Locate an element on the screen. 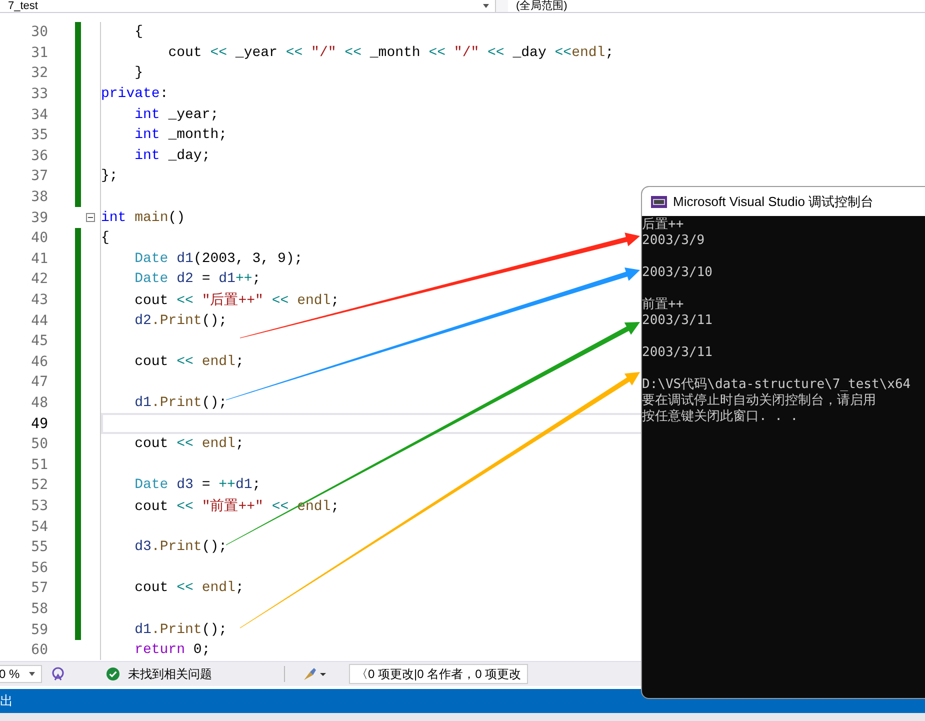  console-output: 后置++ is located at coordinates (663, 224).